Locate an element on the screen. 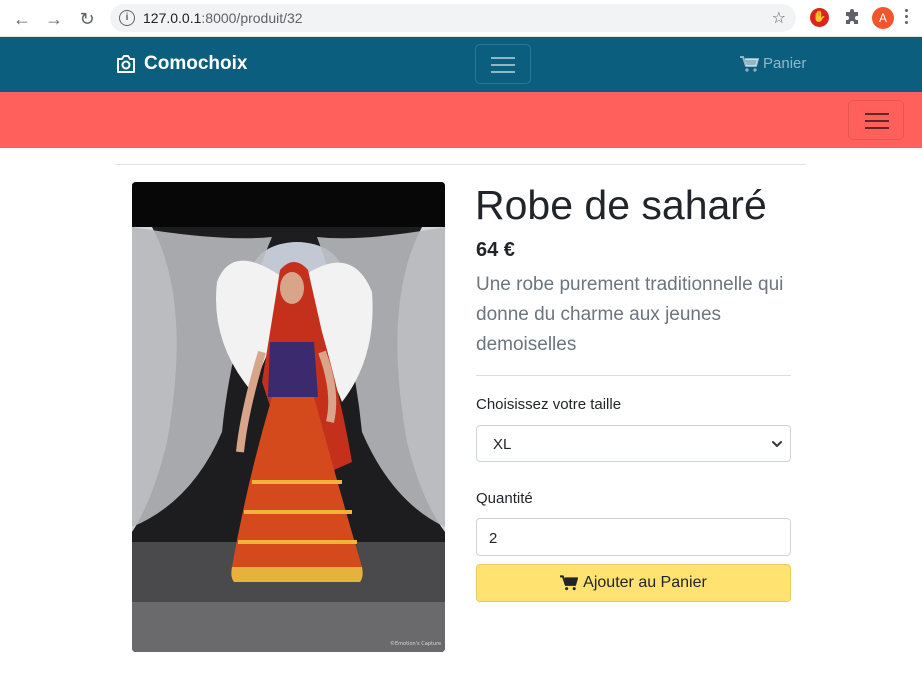 This screenshot has height=681, width=922. photo-credit: ©Emotion's Capture is located at coordinates (415, 643).